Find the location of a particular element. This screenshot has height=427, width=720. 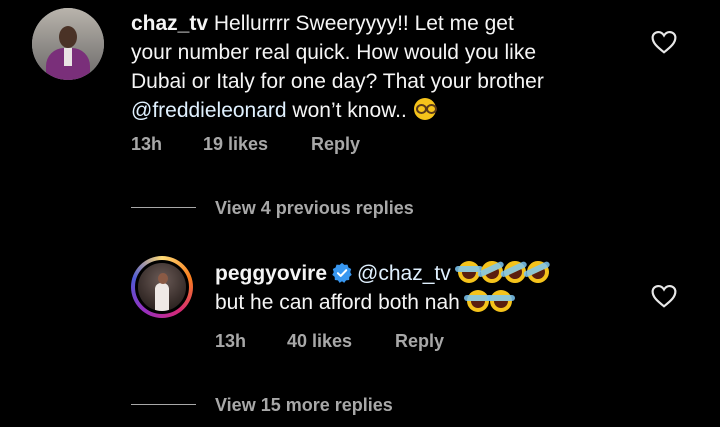

view-more-replies-button: View 15 more replies is located at coordinates (304, 405).